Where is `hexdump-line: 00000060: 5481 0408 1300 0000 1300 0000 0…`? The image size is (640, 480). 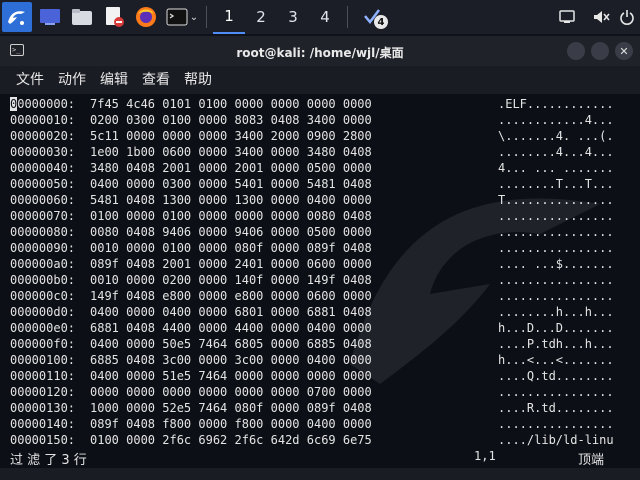
hexdump-line: 00000060: 5481 0408 1300 0000 1300 0000 0… is located at coordinates (324, 200).